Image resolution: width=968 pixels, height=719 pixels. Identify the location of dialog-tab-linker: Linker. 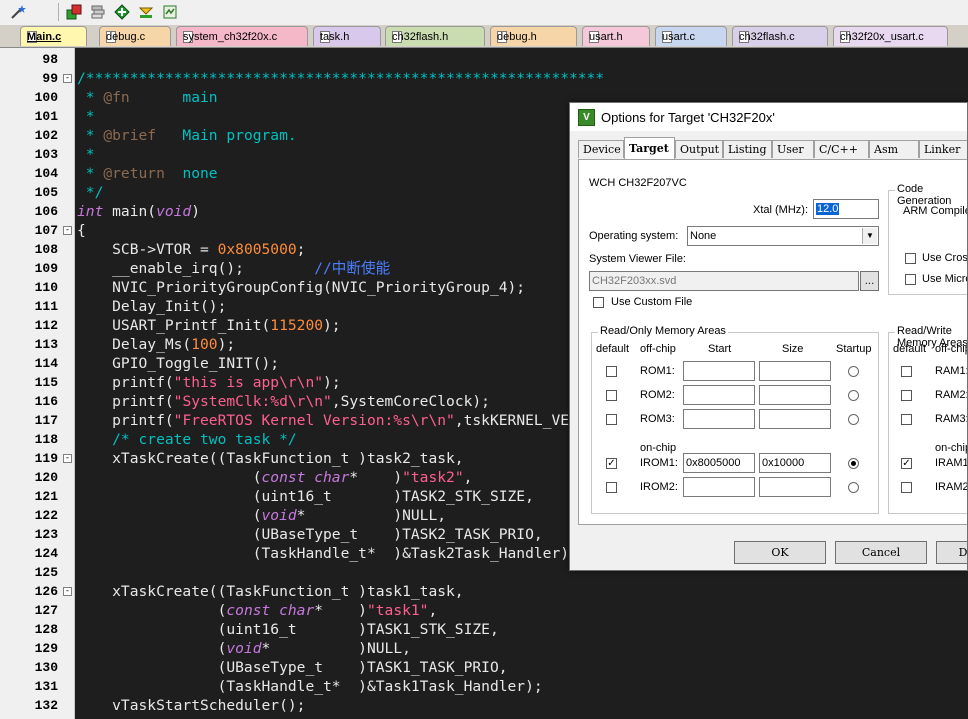
(943, 149).